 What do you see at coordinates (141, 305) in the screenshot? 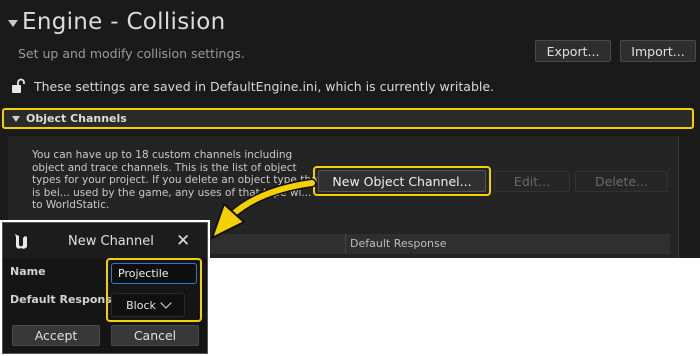
I see `default-response-value: Block` at bounding box center [141, 305].